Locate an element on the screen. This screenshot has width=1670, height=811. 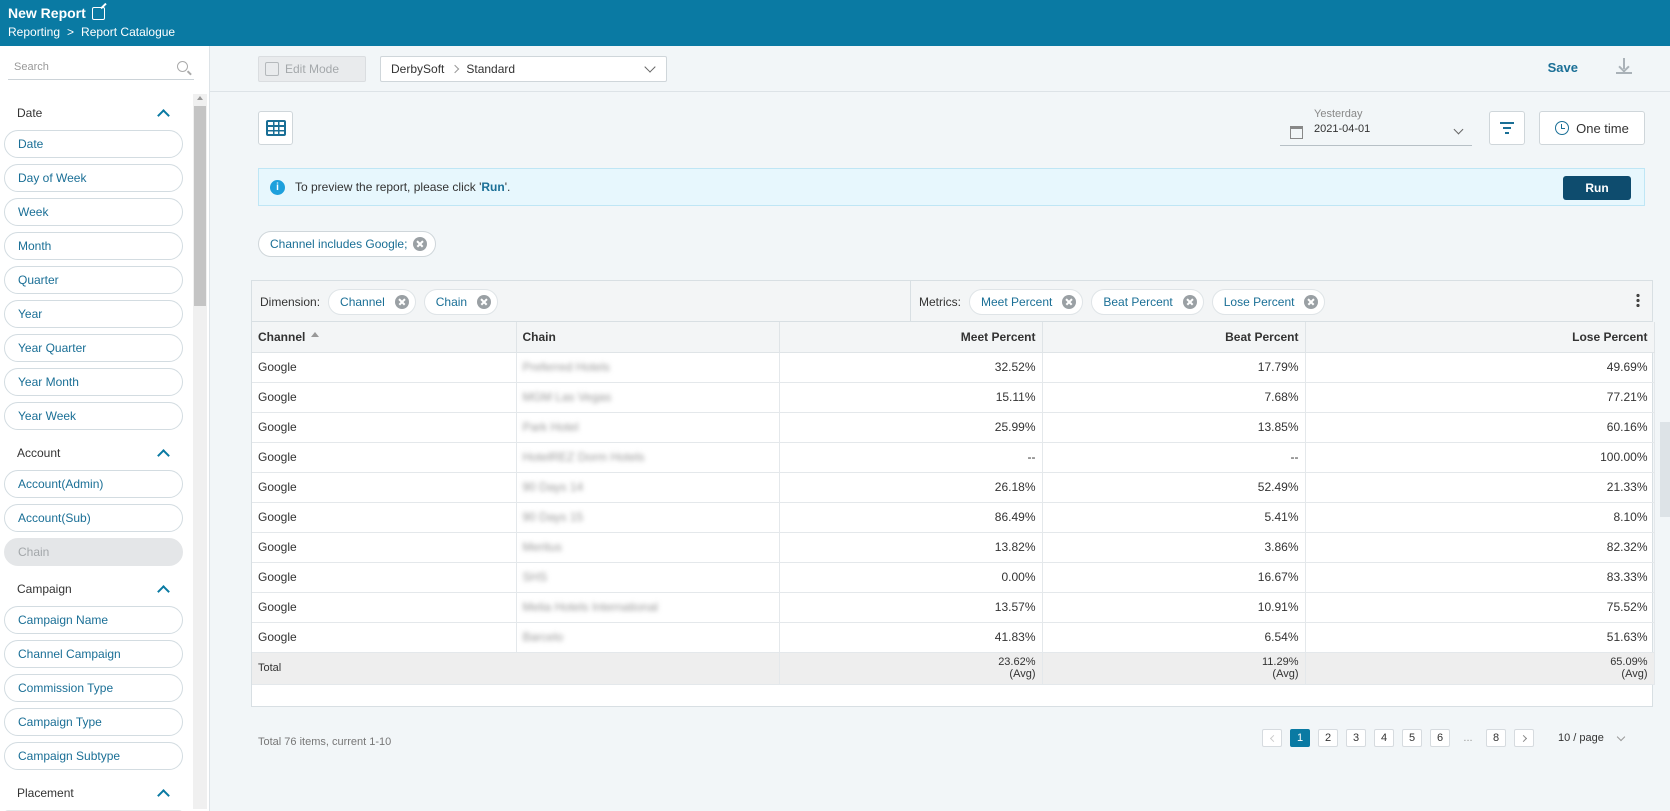
cell-lose-percent: 49.69% is located at coordinates (1480, 367).